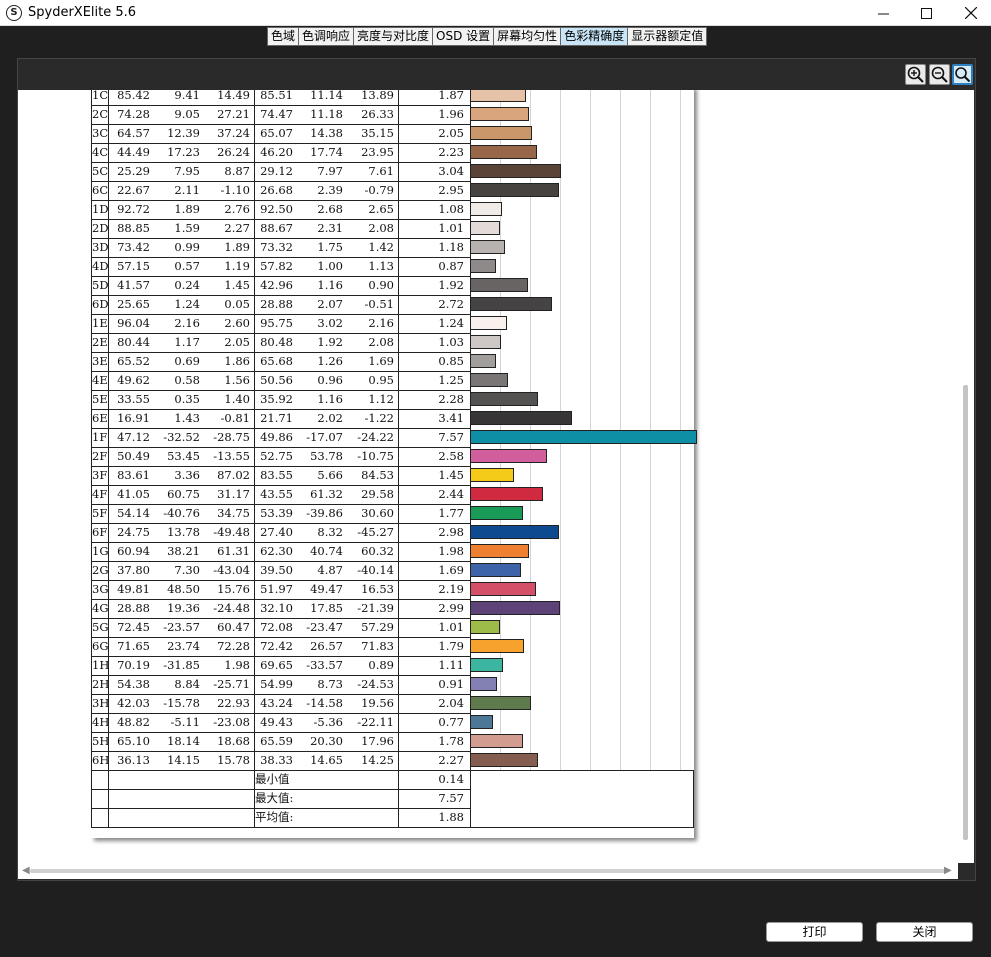 This screenshot has height=957, width=991. I want to click on print-button: 打印, so click(814, 932).